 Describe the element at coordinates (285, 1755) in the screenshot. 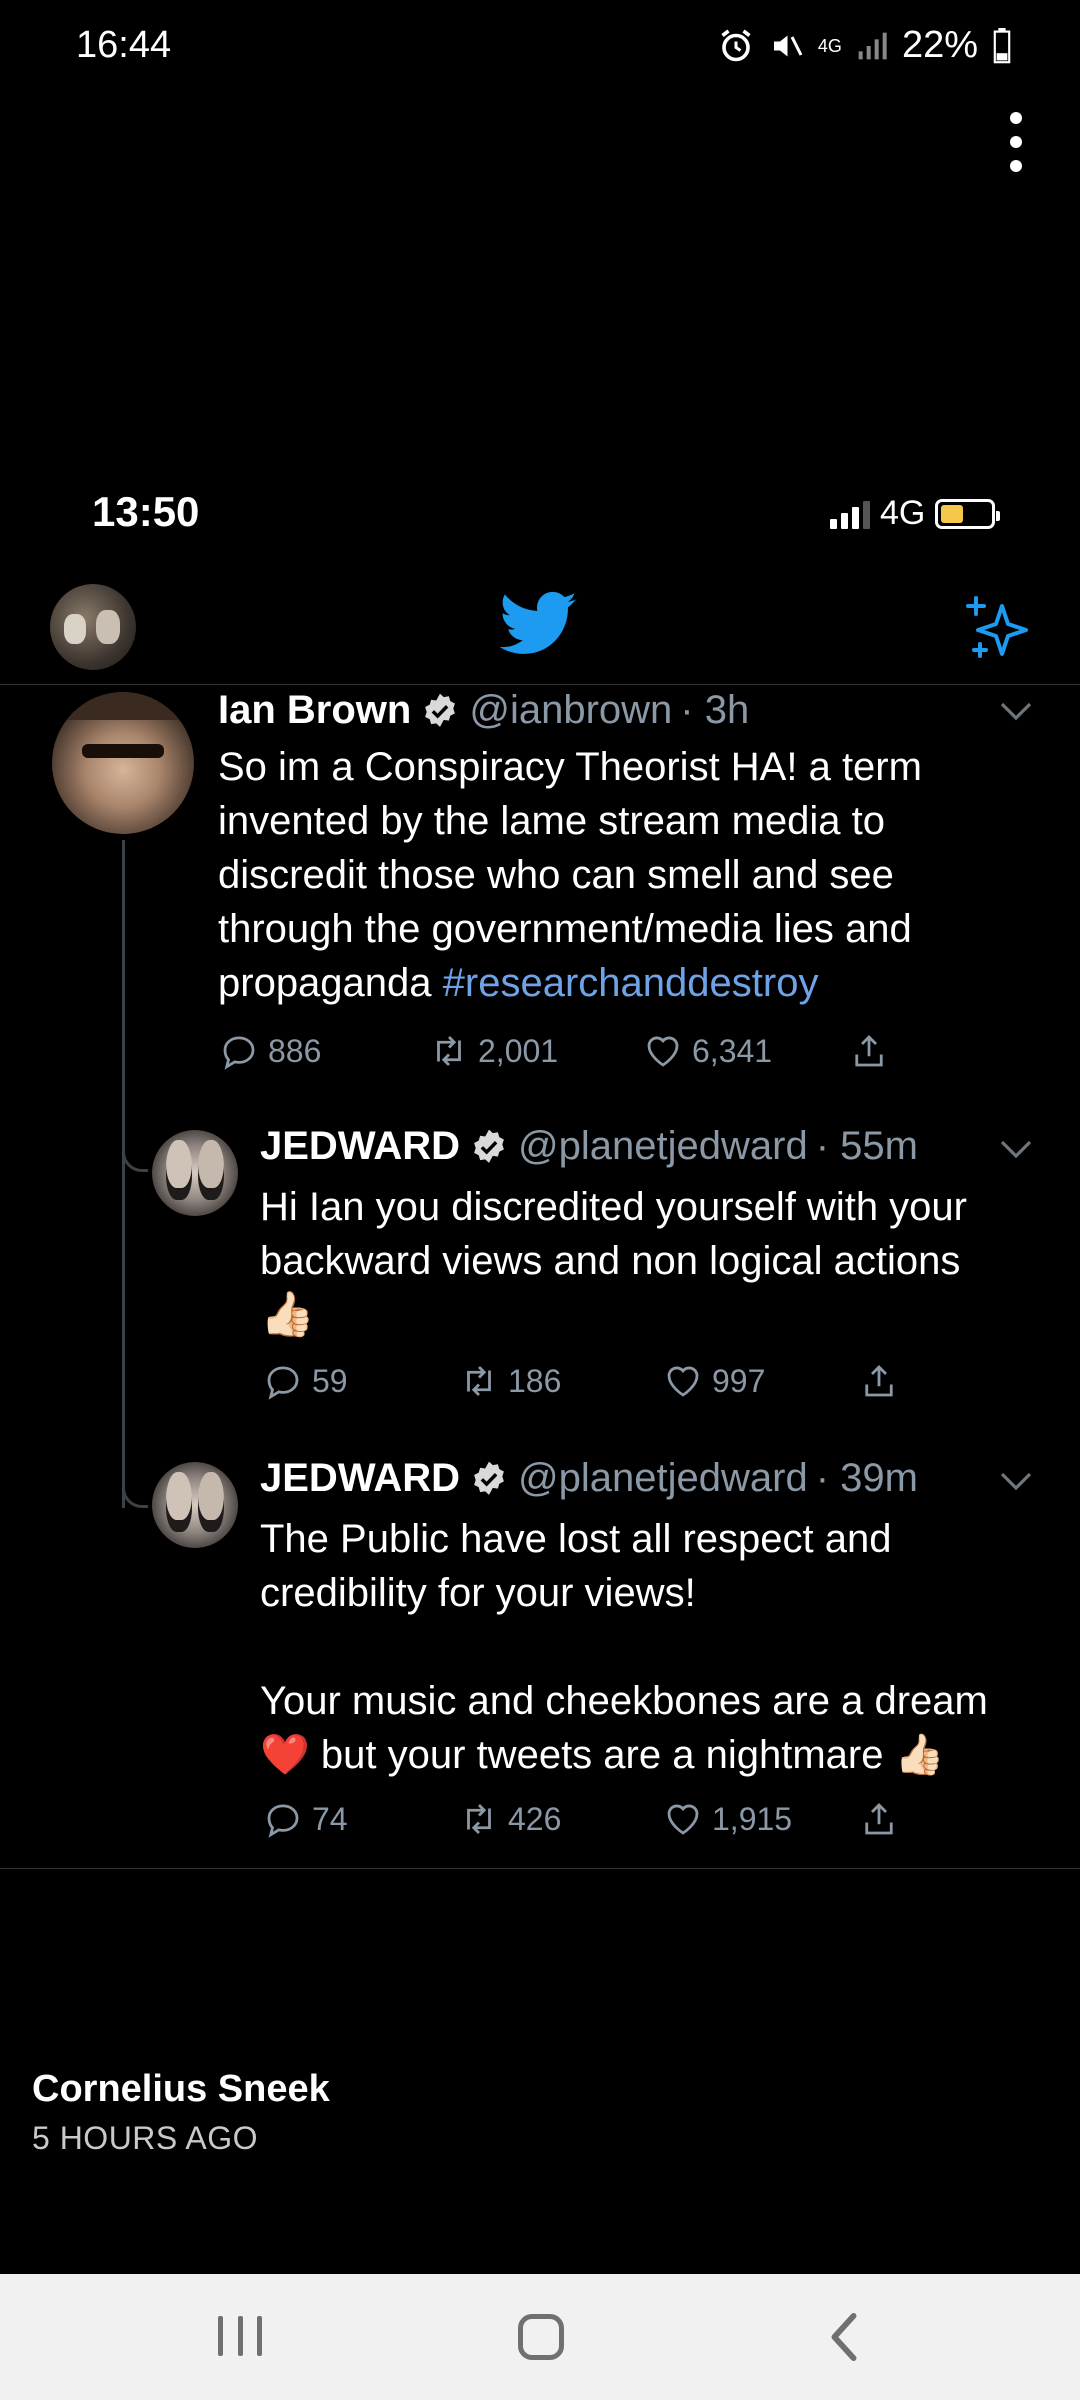

I see `heart-emoji: ❤️` at that location.